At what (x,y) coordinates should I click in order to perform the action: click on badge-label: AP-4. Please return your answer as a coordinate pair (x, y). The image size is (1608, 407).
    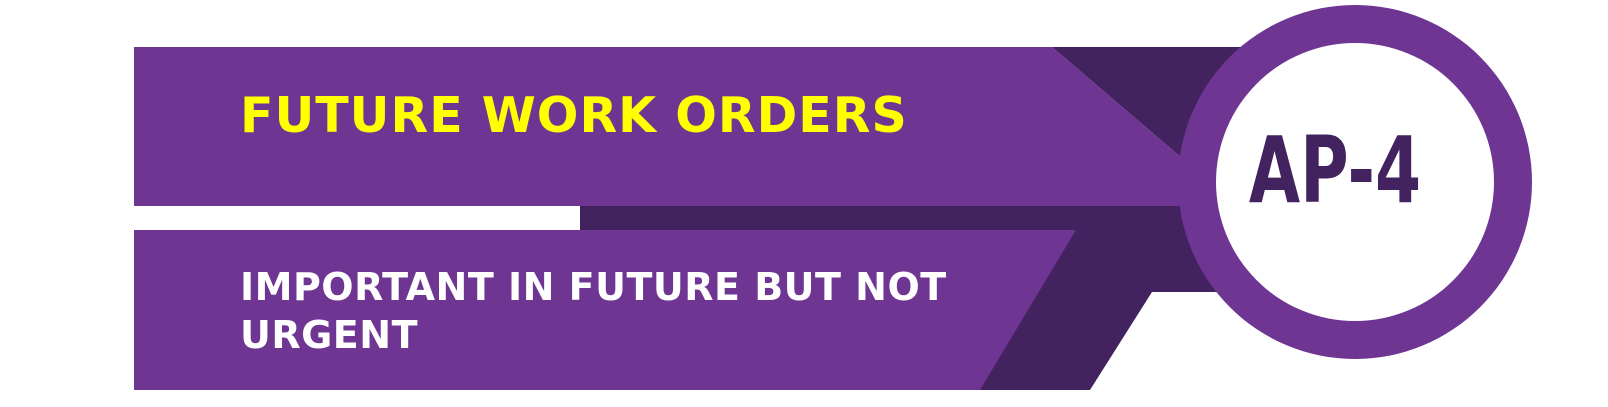
    Looking at the image, I should click on (1335, 170).